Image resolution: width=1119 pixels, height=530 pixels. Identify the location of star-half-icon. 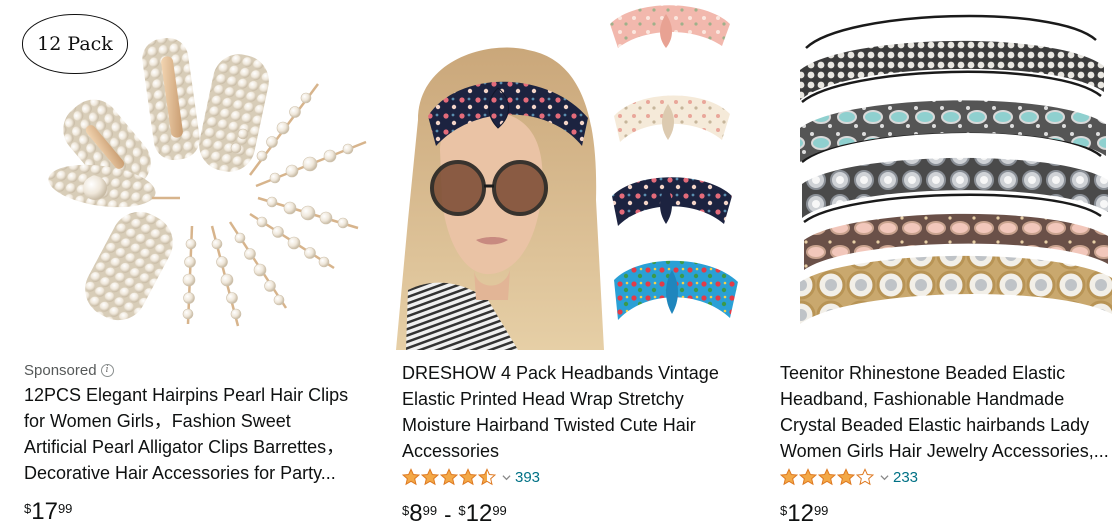
(487, 477).